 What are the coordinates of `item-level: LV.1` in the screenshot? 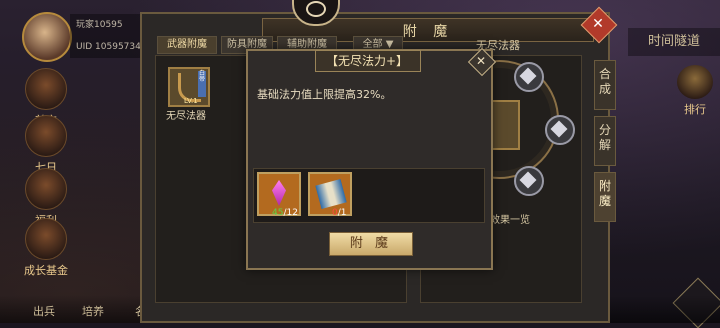 It's located at (191, 101).